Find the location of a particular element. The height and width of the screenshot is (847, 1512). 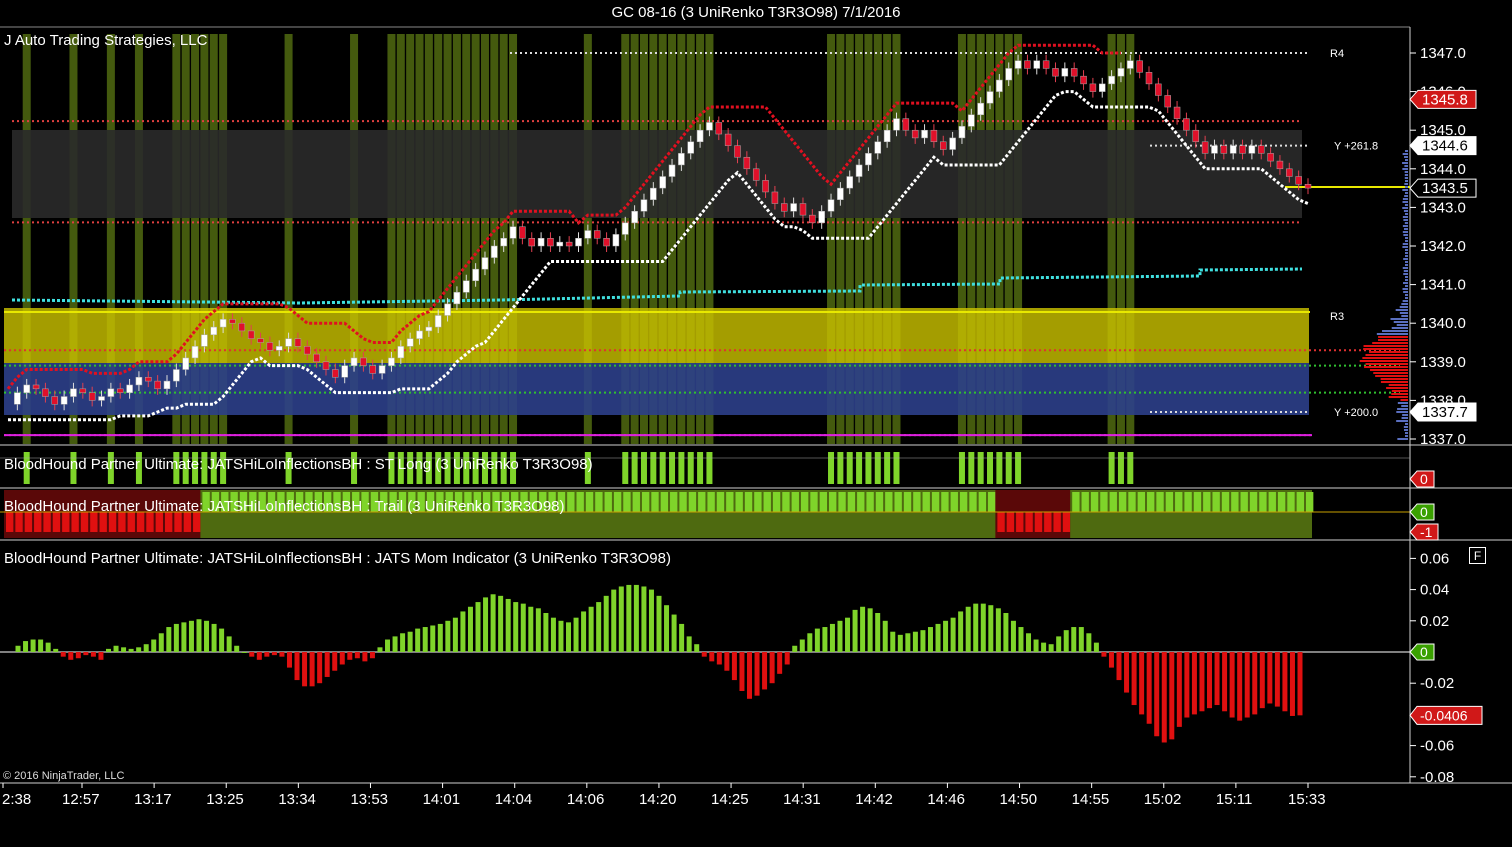

time-tick-label: 12:57 is located at coordinates (81, 799).